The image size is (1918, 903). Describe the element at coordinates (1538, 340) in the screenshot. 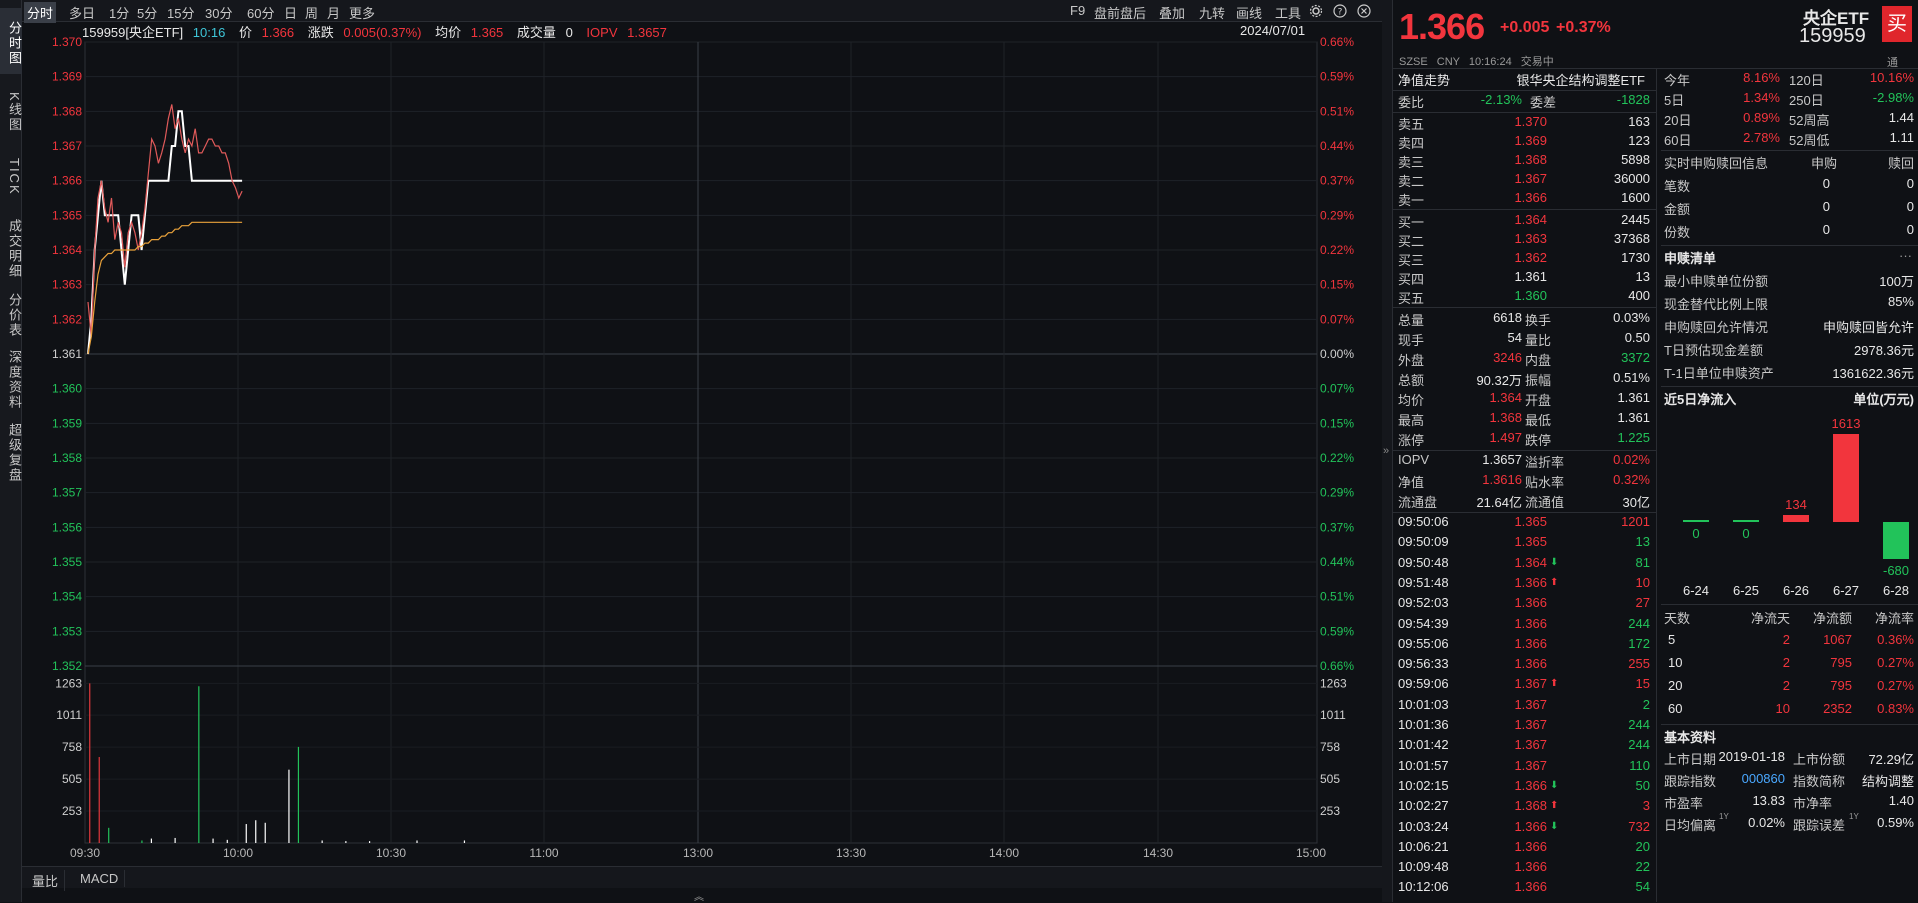

I see `stat-label: 量比` at that location.